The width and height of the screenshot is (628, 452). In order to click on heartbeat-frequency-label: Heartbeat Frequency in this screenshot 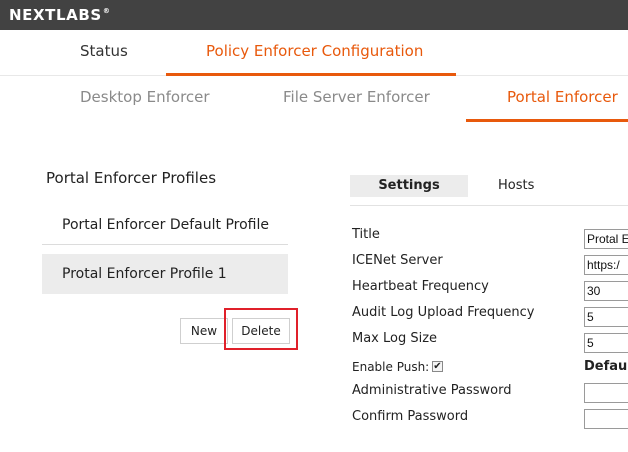, I will do `click(420, 286)`.